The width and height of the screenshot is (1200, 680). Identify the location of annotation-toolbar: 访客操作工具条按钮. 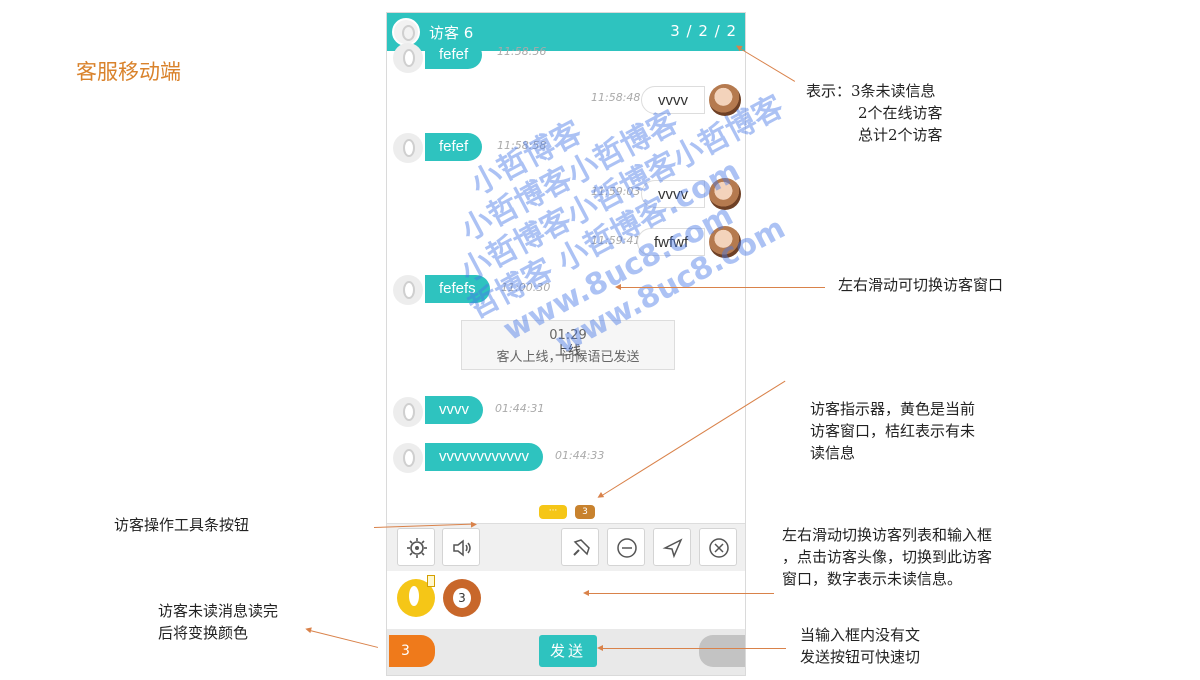
(182, 525).